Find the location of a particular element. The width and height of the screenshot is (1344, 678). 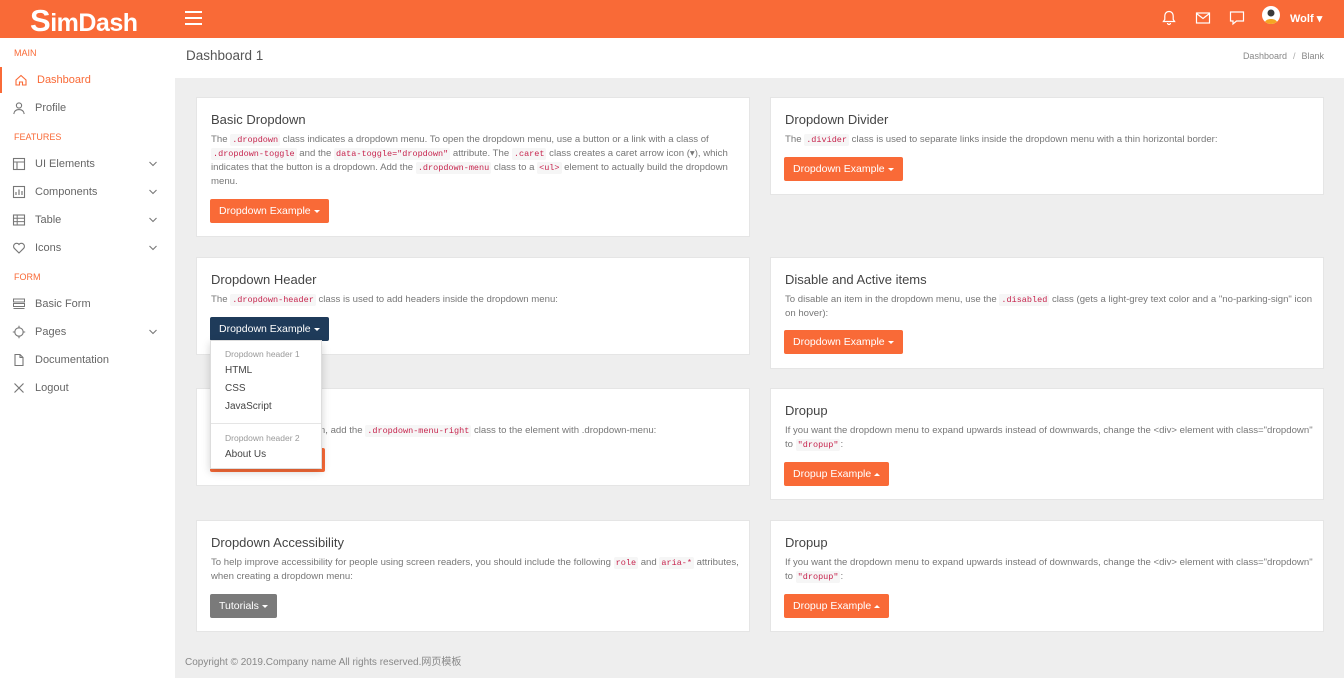

sidebar-item-ui-elements: UI Elements is located at coordinates (87, 164).